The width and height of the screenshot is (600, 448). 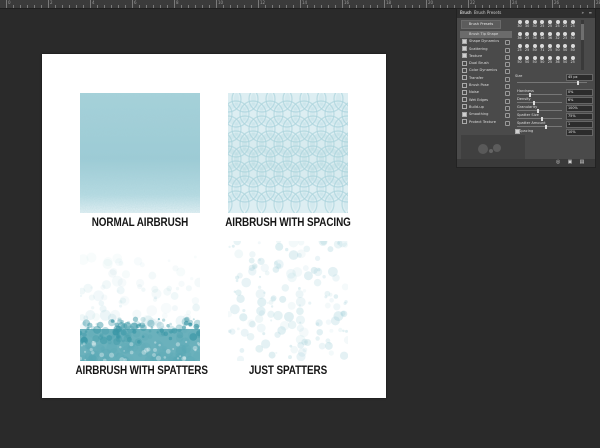 I want to click on brush-tip-scrollbar, so click(x=582, y=45).